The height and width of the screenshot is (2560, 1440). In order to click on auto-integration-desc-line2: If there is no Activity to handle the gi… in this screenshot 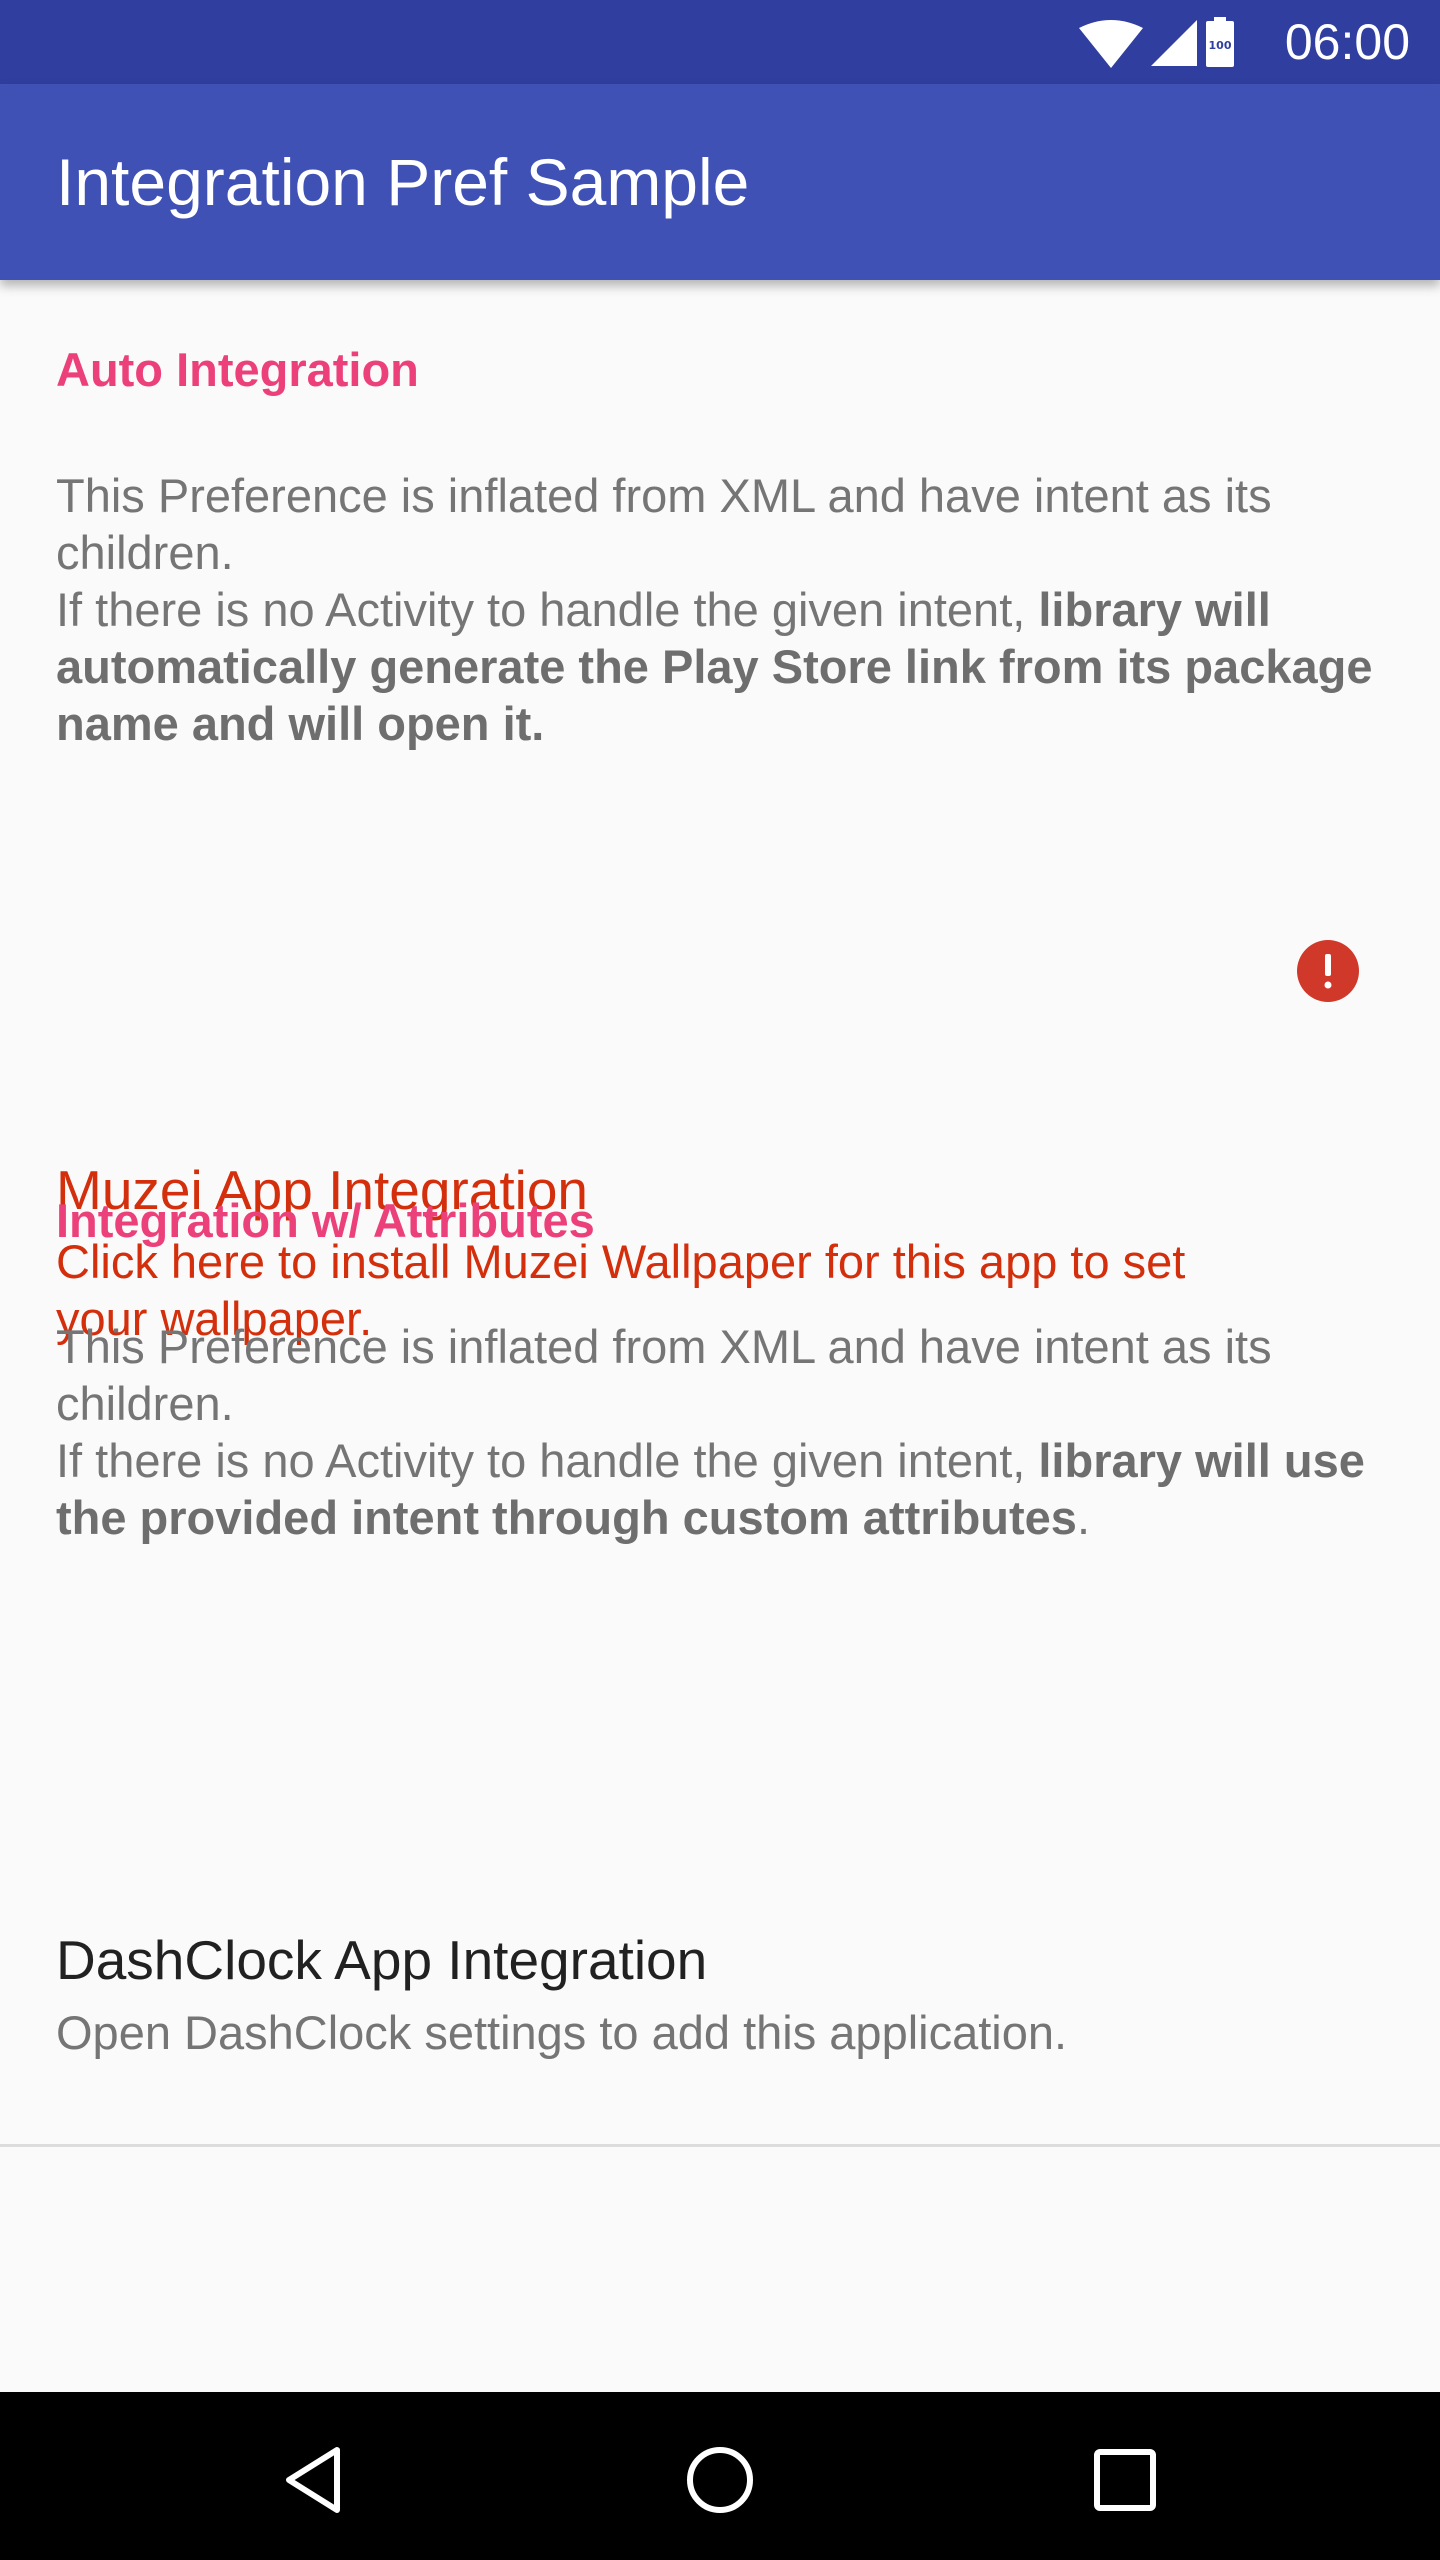, I will do `click(721, 666)`.